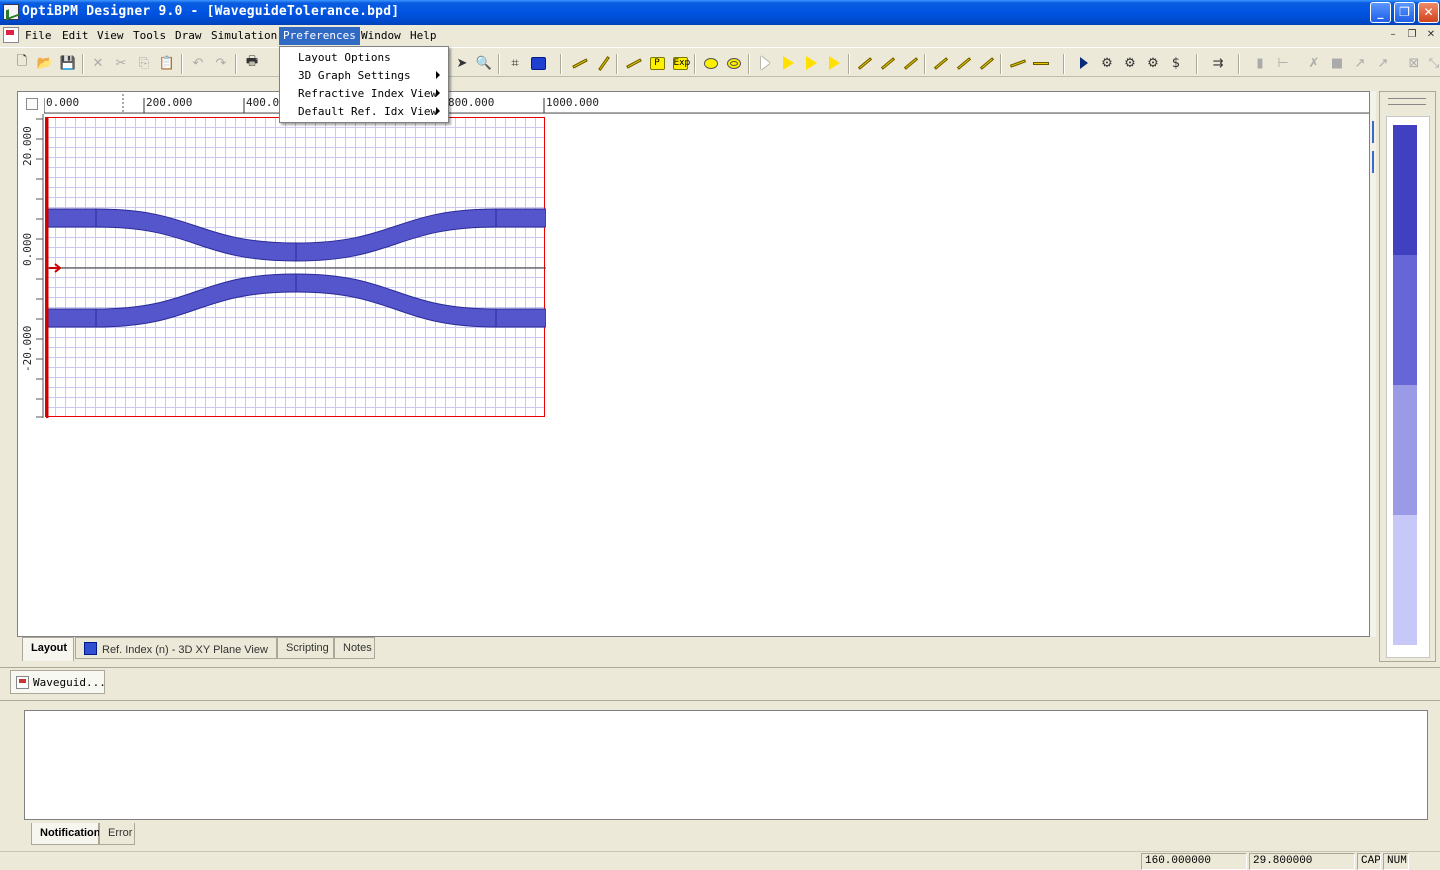  I want to click on scan-icon: ⌗, so click(515, 63).